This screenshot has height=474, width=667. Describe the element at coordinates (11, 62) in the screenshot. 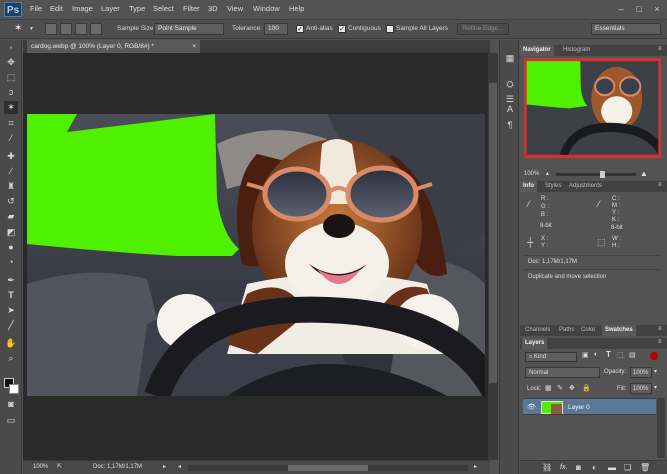

I see `move-tool-icon: ✥` at that location.